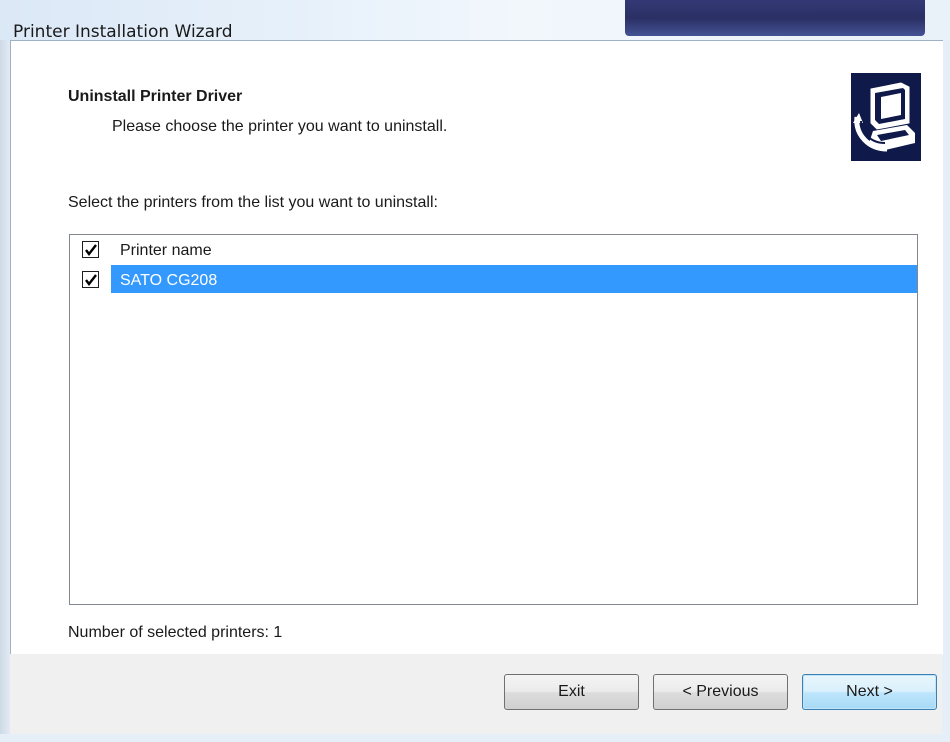  I want to click on previous-button: < Previous, so click(720, 692).